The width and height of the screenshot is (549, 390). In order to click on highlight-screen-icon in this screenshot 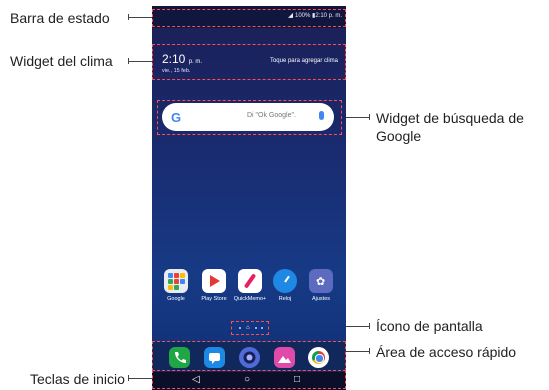, I will do `click(250, 328)`.